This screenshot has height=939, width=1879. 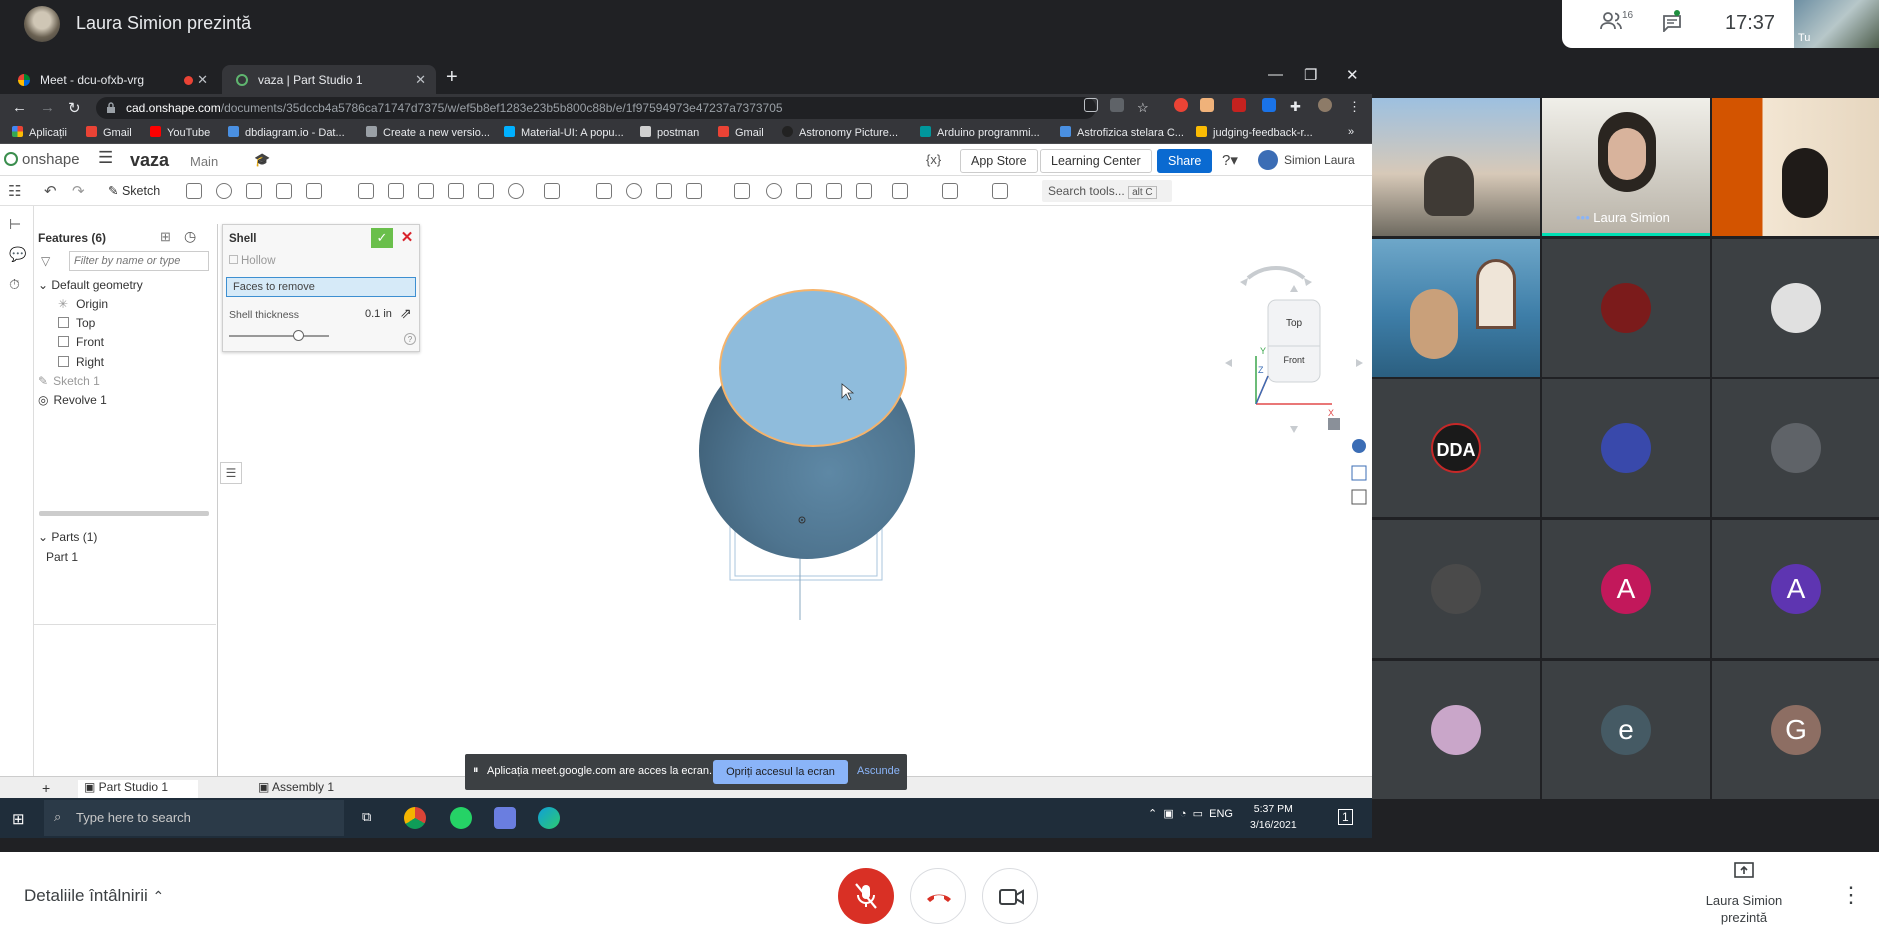 I want to click on rib-tool-icon, so click(x=456, y=191).